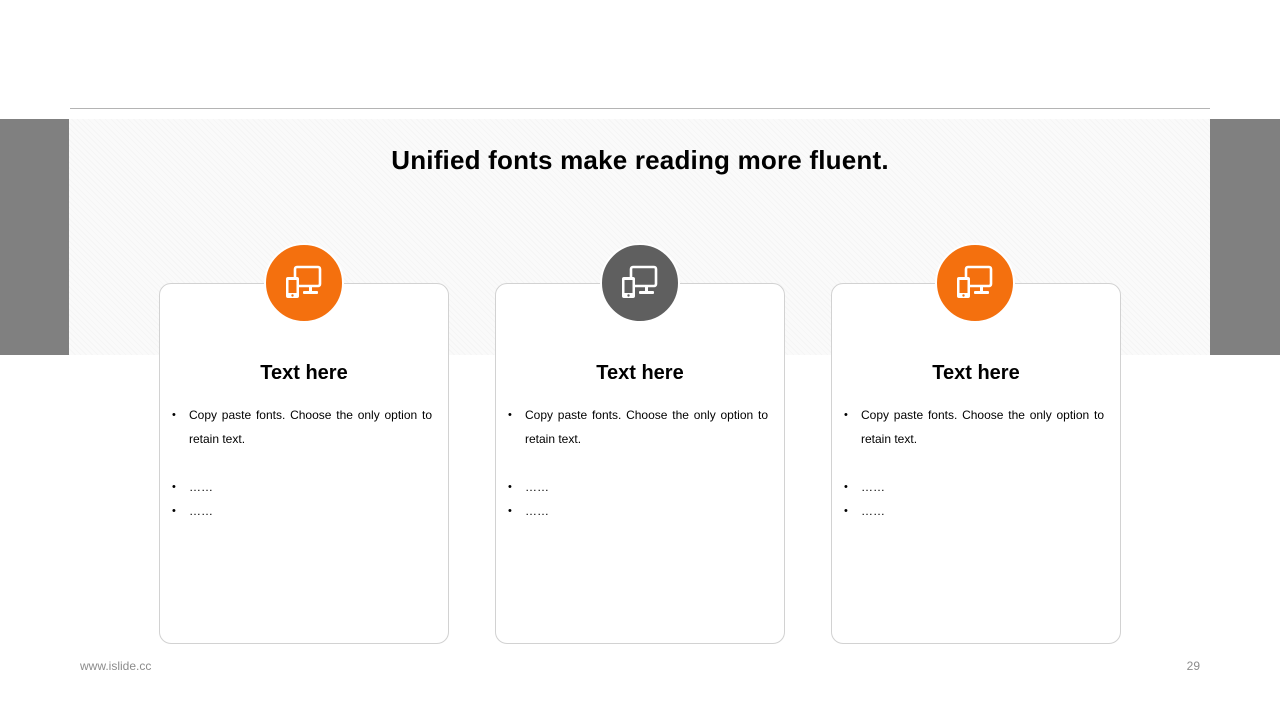 The height and width of the screenshot is (720, 1280). What do you see at coordinates (640, 108) in the screenshot?
I see `top-divider` at bounding box center [640, 108].